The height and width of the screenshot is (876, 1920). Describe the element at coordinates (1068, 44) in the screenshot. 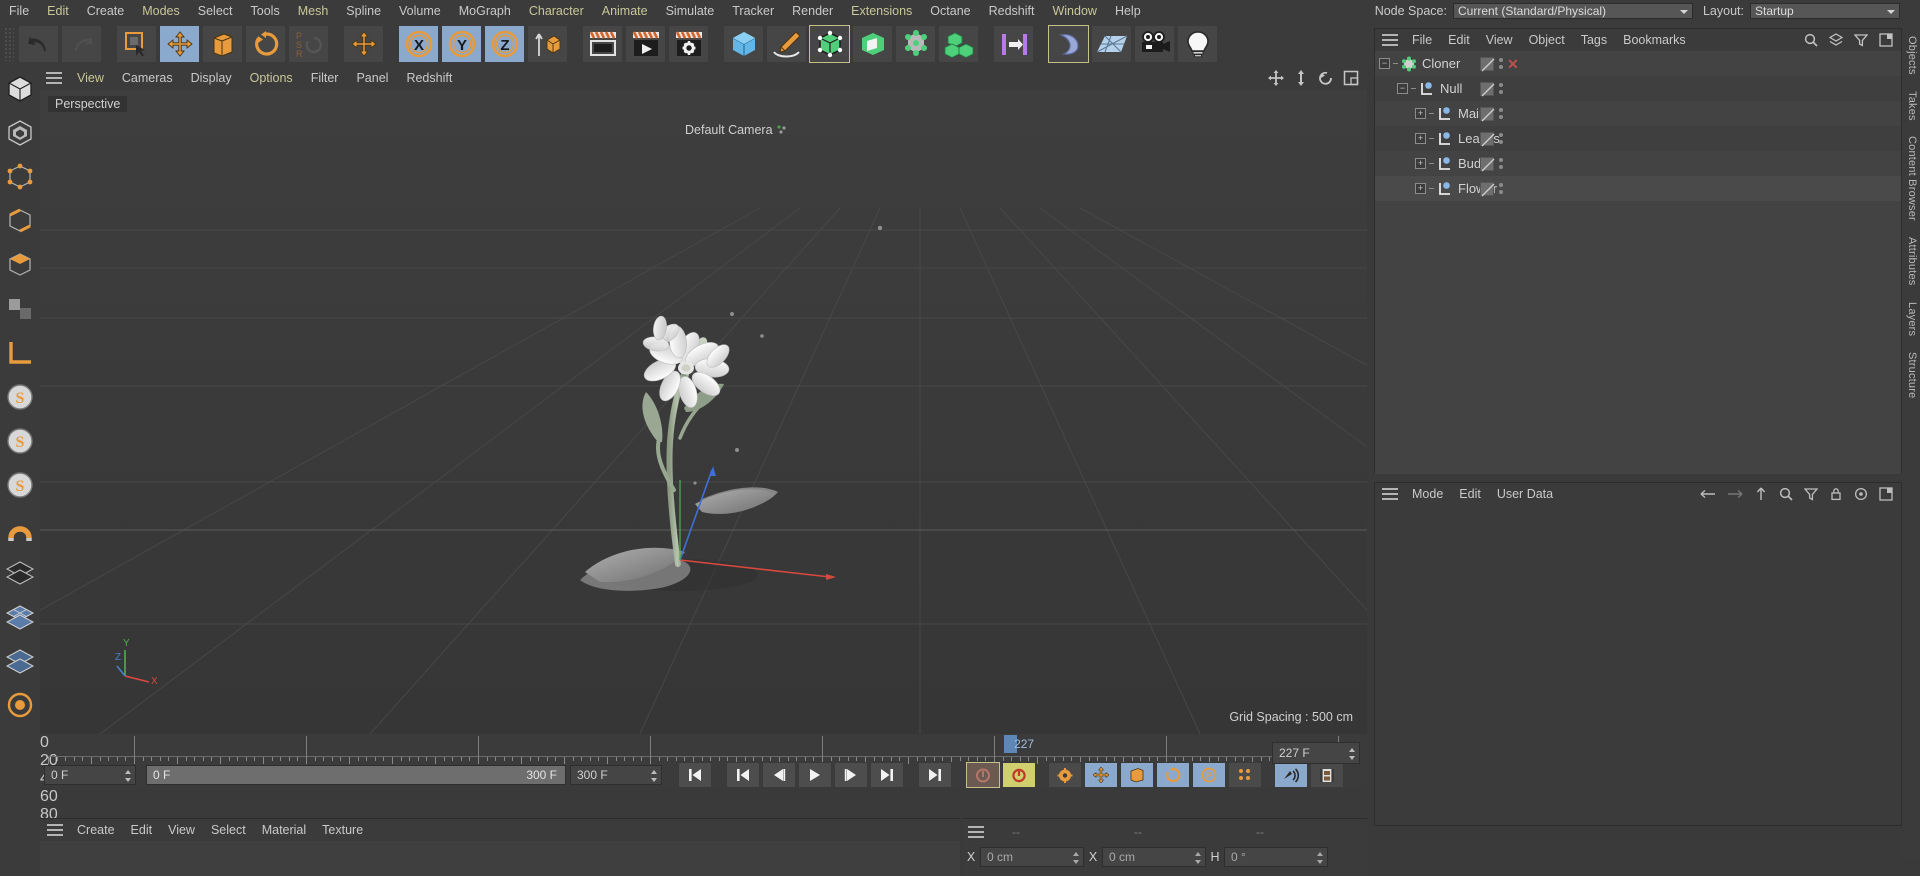

I see `add-deformer-button` at that location.